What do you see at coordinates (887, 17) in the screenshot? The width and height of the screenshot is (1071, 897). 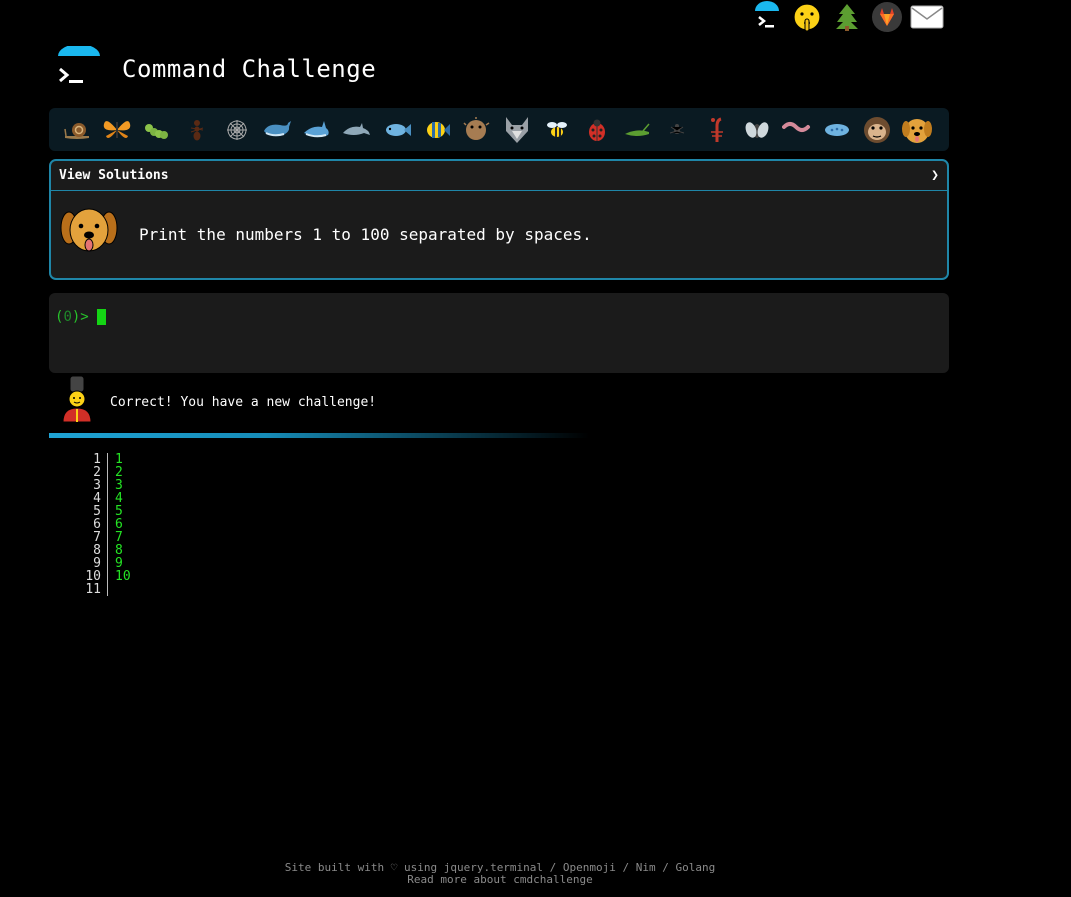 I see `gitlab-icon` at bounding box center [887, 17].